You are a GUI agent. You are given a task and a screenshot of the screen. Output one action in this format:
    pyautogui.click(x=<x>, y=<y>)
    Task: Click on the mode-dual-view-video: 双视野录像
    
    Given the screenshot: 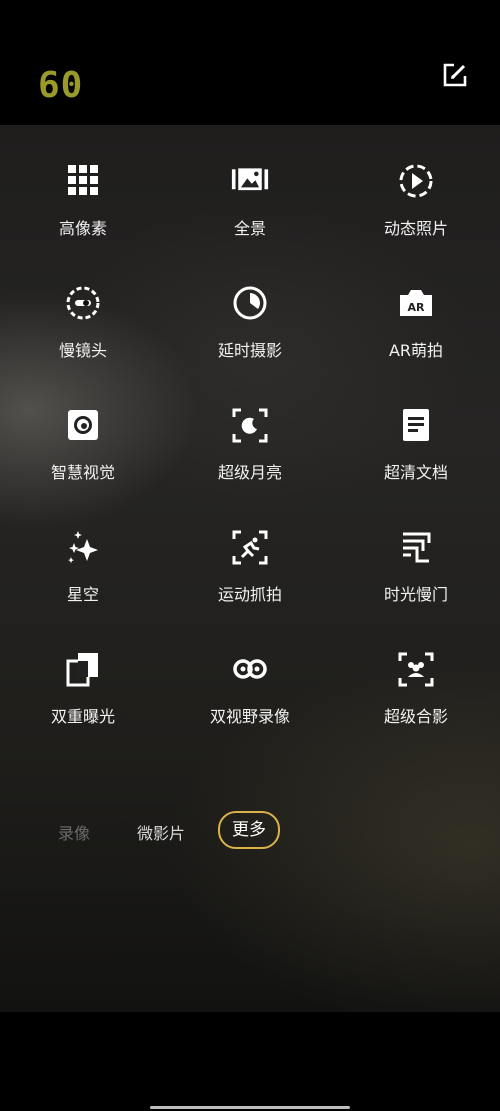 What is the action you would take?
    pyautogui.click(x=250, y=706)
    